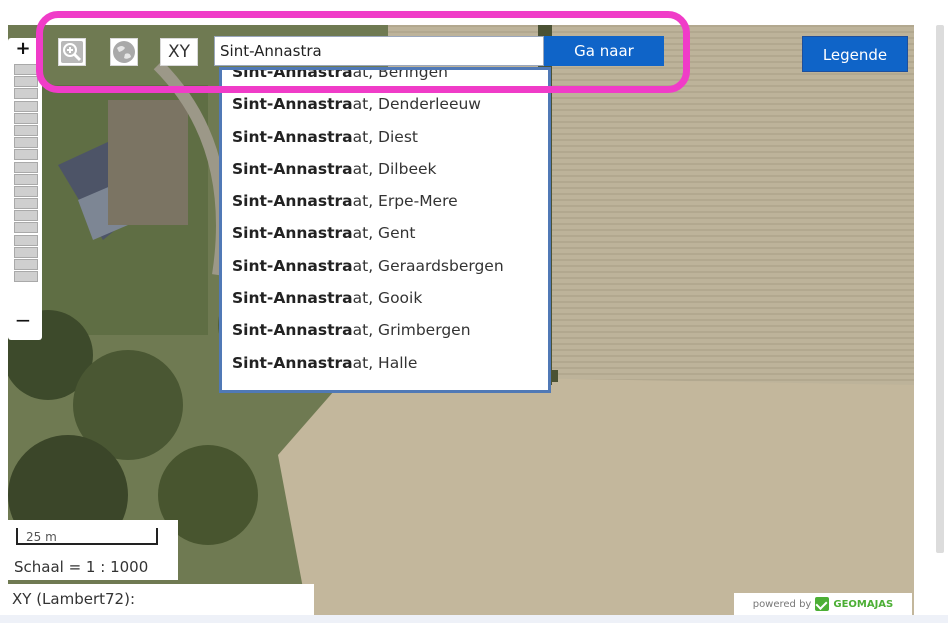 The image size is (948, 623). I want to click on suggestion-rest: at, Gooik, so click(387, 298).